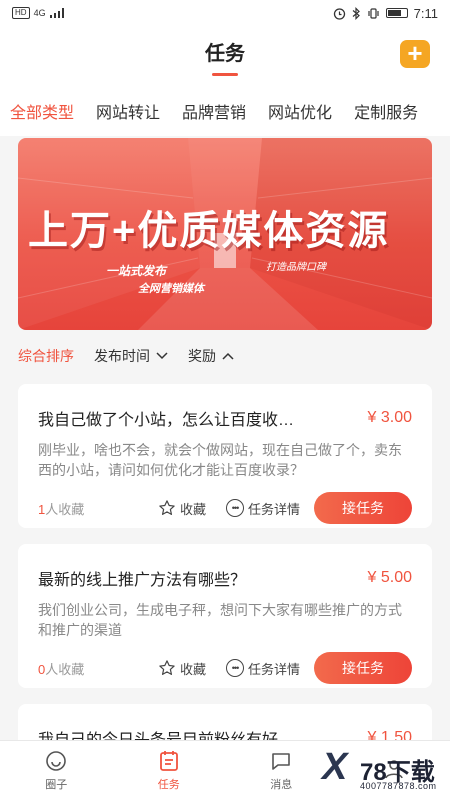 This screenshot has height=800, width=450. Describe the element at coordinates (300, 111) in the screenshot. I see `tab-site-optimization: 网站优化` at that location.